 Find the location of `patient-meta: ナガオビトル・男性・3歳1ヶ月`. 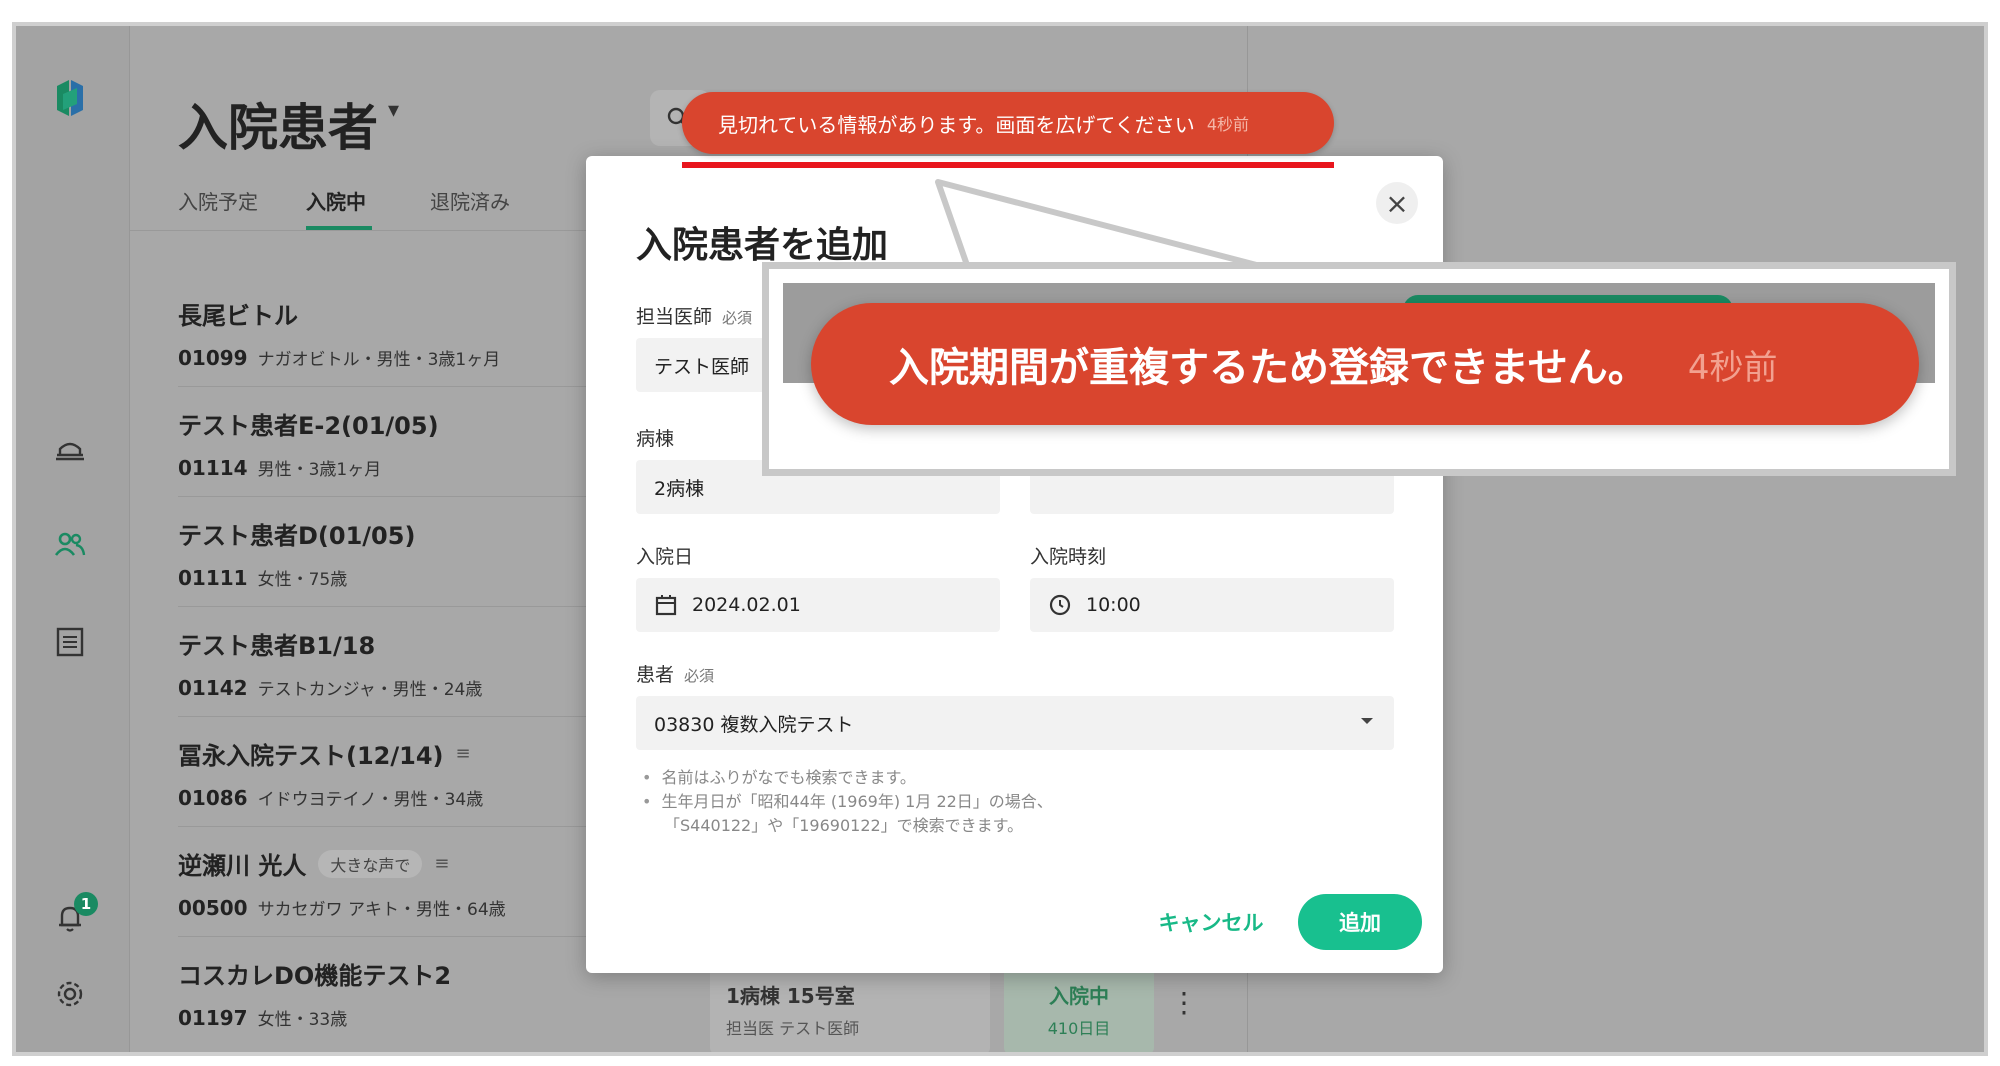

patient-meta: ナガオビトル・男性・3歳1ヶ月 is located at coordinates (379, 360).